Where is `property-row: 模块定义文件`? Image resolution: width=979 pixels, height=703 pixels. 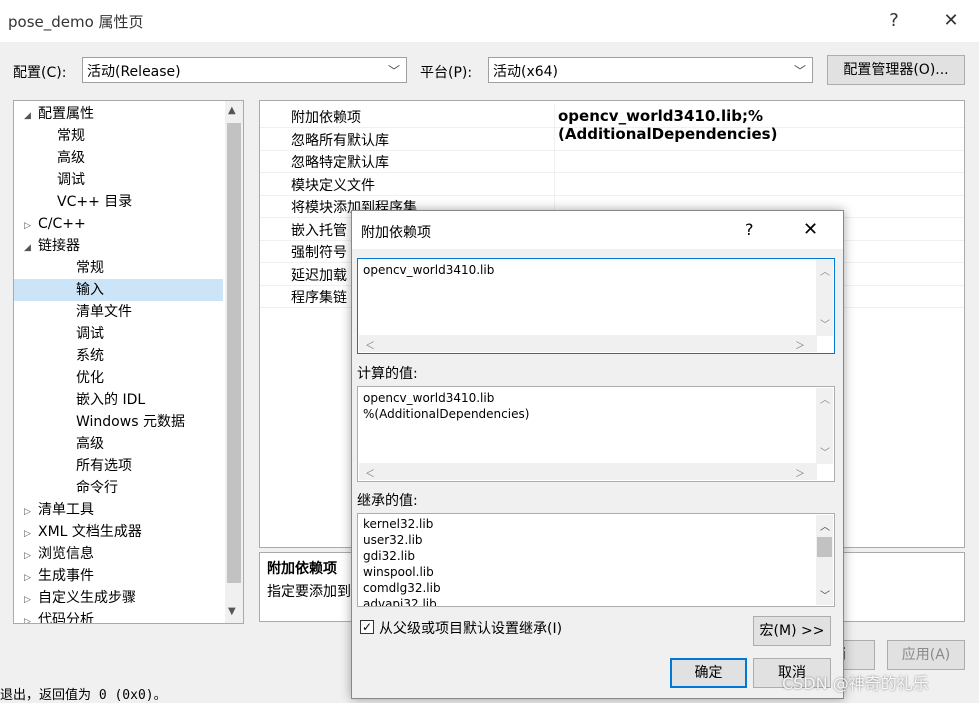 property-row: 模块定义文件 is located at coordinates (612, 183).